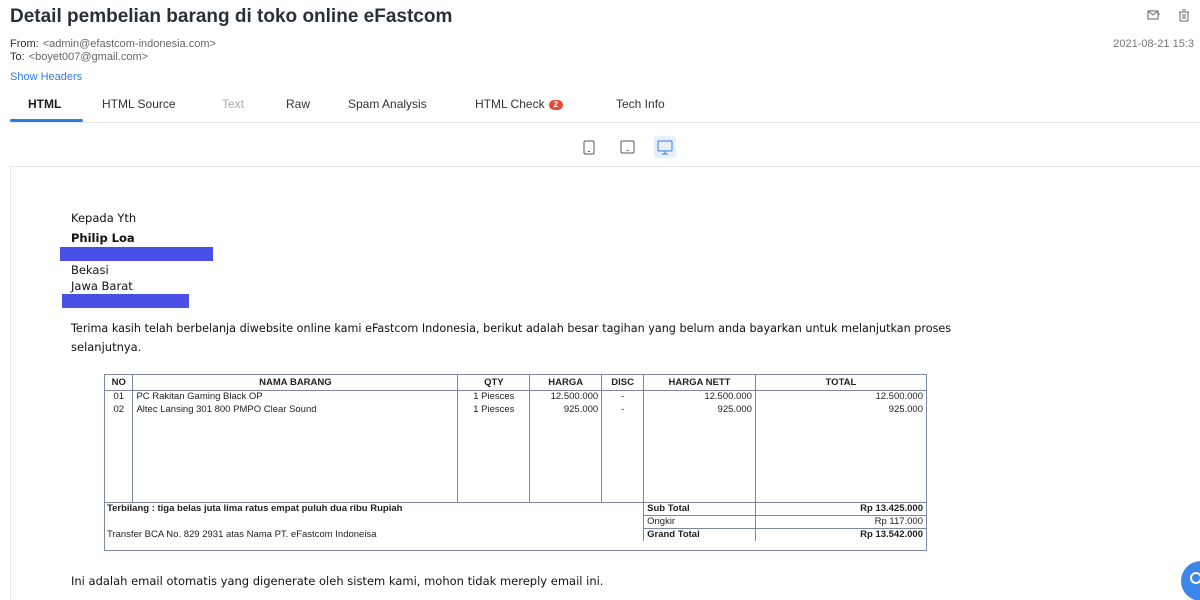  Describe the element at coordinates (840, 521) in the screenshot. I see `ongkir-value: Rp 117.000` at that location.